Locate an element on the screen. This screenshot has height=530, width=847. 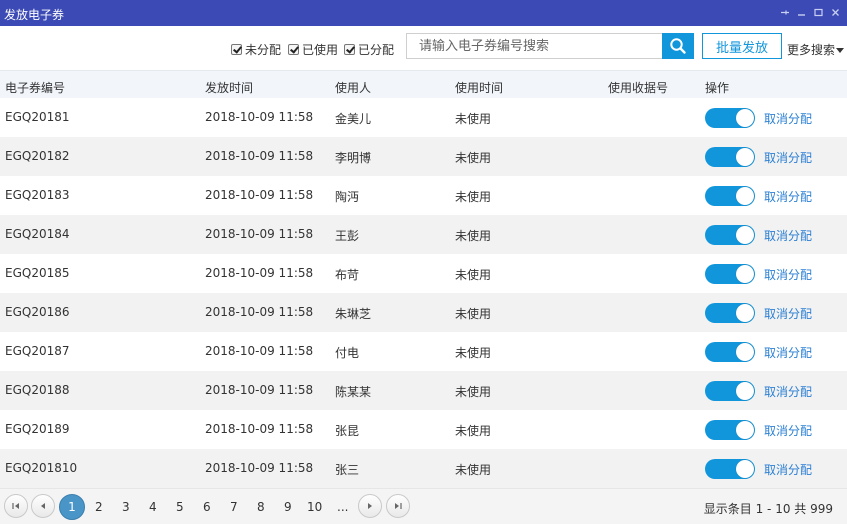
table-row: EGQ20189 2018-10-09 11:58 张昆 未使用 取消分配 is located at coordinates (423, 429).